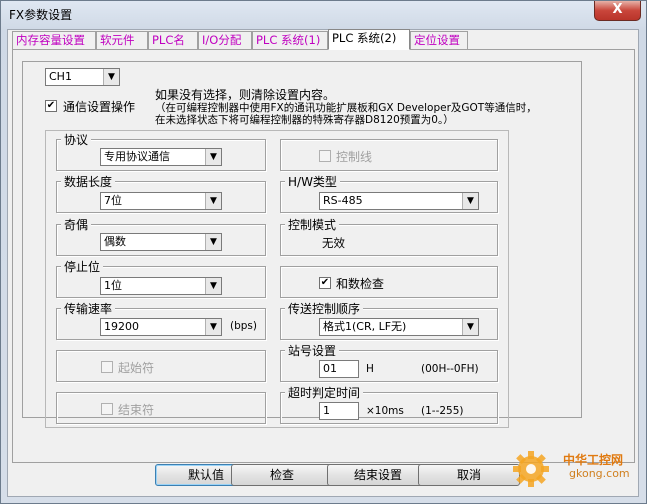 This screenshot has width=647, height=504. I want to click on protocol-group: 协议 专用协议通信 ▼, so click(161, 151).